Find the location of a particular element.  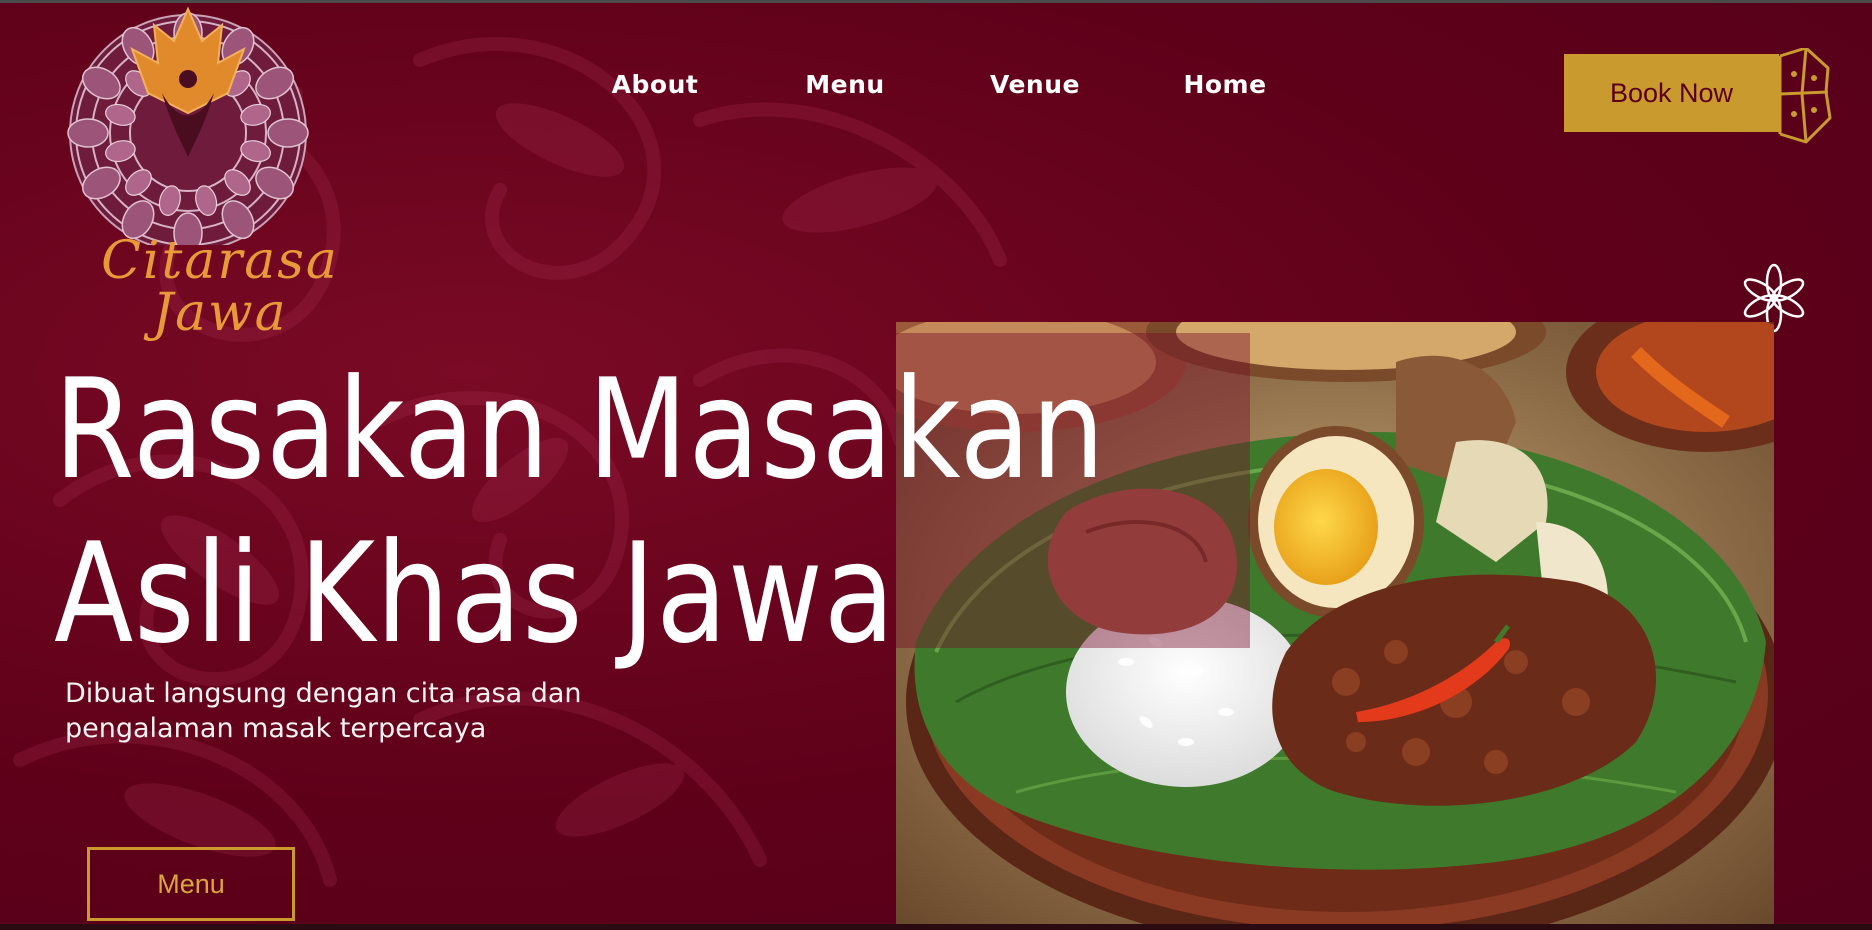

mandala-wayang-icon is located at coordinates (188, 125).